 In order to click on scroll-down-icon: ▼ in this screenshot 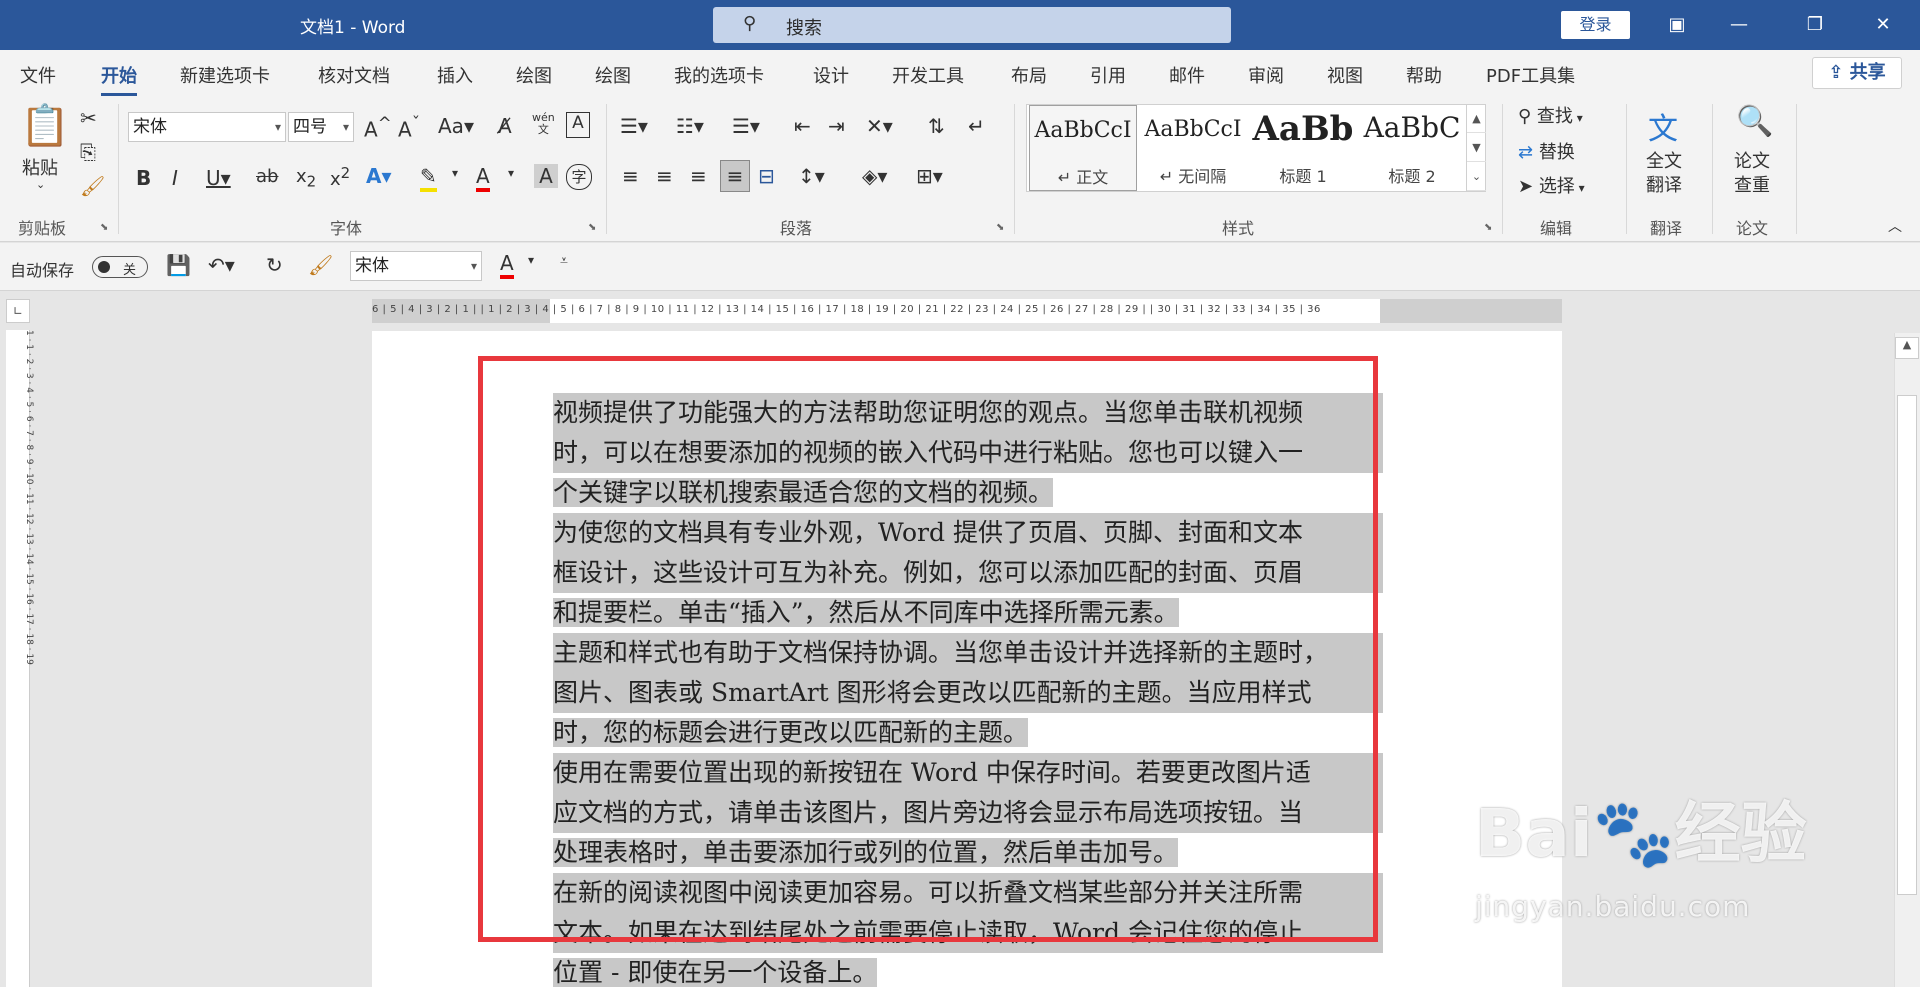, I will do `click(1476, 147)`.